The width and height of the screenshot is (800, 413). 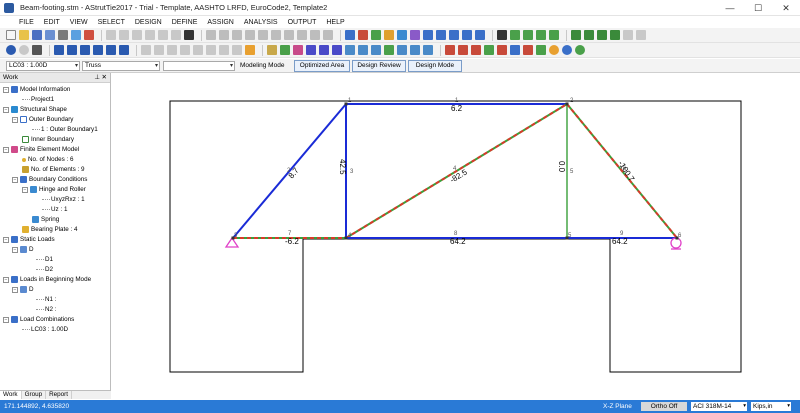 I want to click on work-plane-label: X-Z Plane, so click(x=617, y=406).